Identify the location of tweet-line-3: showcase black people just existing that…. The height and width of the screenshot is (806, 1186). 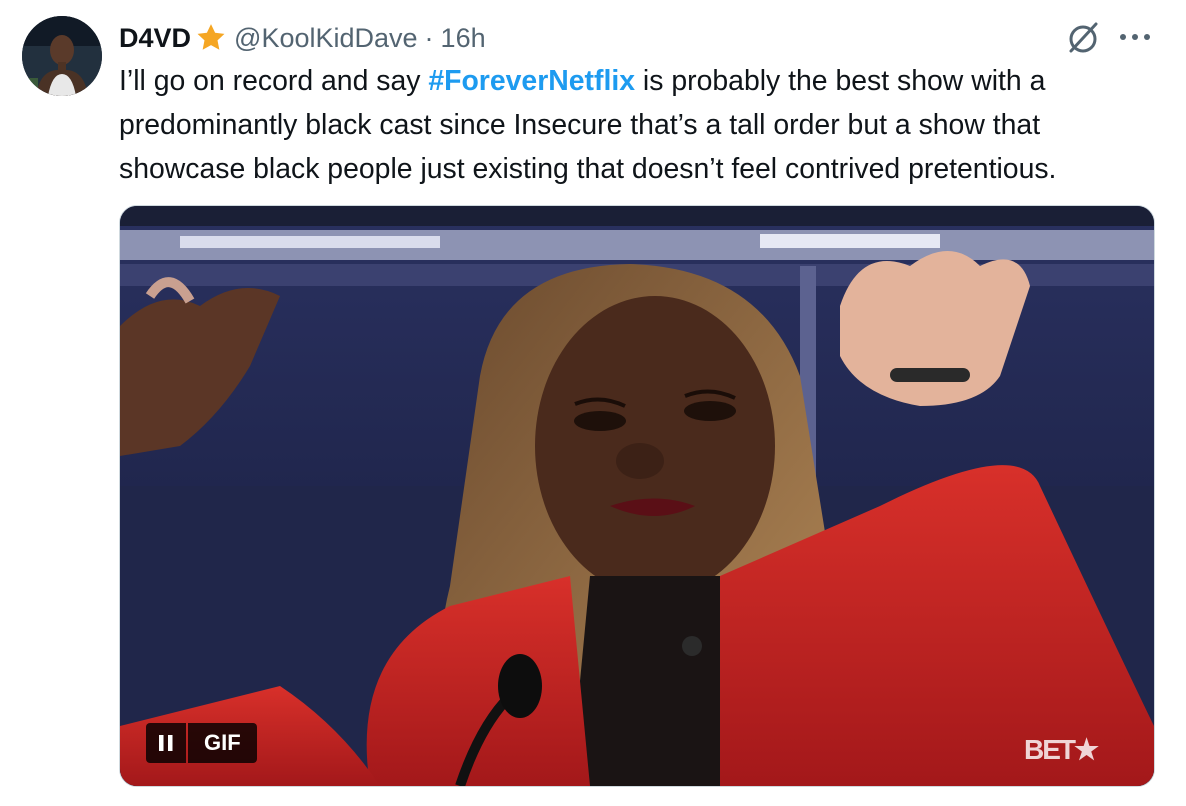
(588, 169).